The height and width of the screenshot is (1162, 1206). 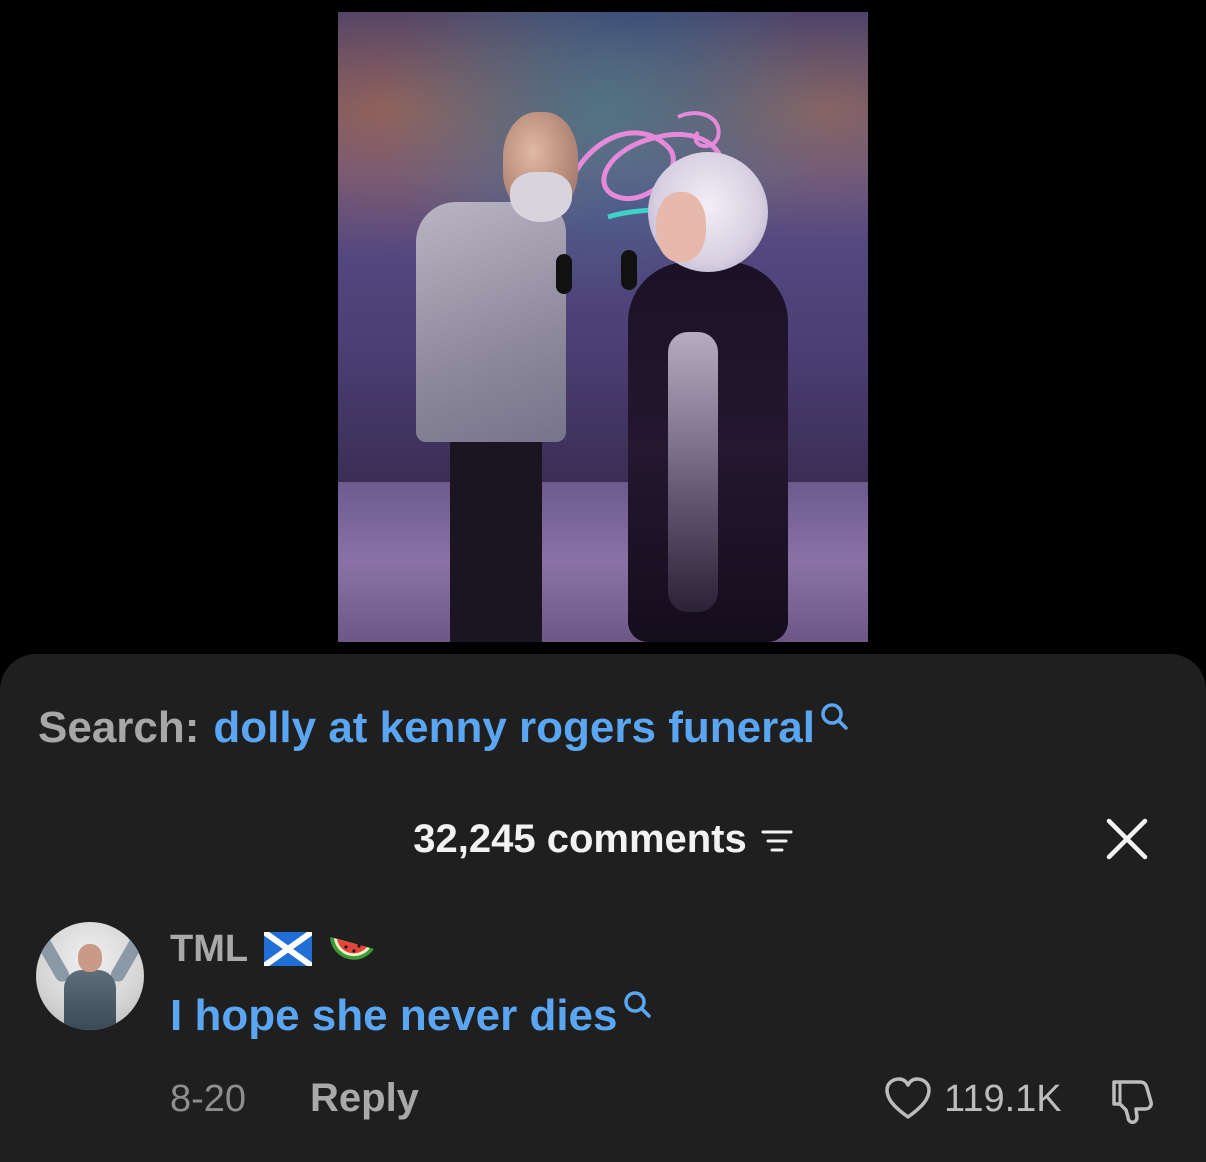 What do you see at coordinates (90, 958) in the screenshot?
I see `avatar-figure-head` at bounding box center [90, 958].